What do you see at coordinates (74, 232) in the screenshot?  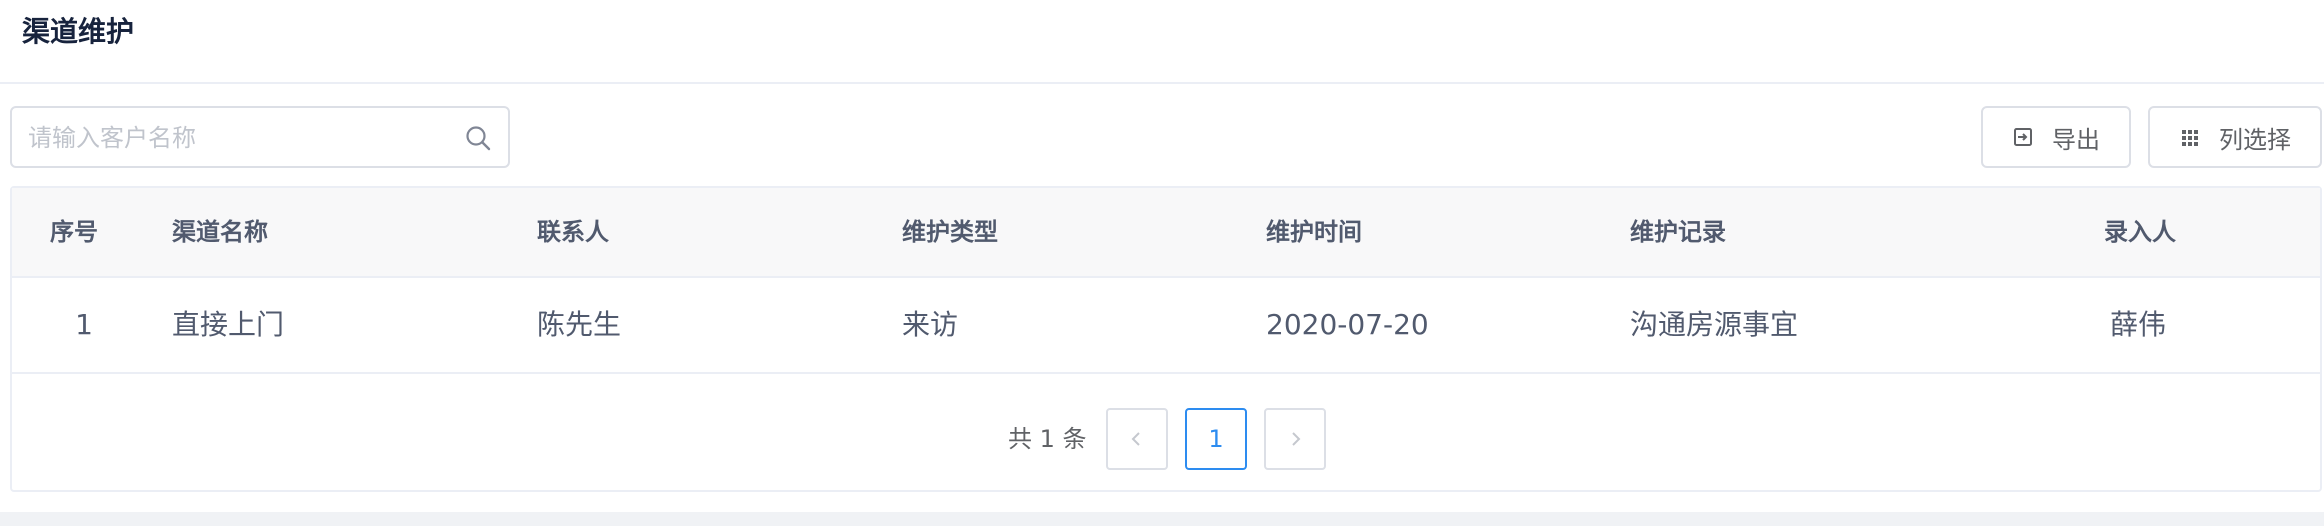 I see `column-header-index: 序号` at bounding box center [74, 232].